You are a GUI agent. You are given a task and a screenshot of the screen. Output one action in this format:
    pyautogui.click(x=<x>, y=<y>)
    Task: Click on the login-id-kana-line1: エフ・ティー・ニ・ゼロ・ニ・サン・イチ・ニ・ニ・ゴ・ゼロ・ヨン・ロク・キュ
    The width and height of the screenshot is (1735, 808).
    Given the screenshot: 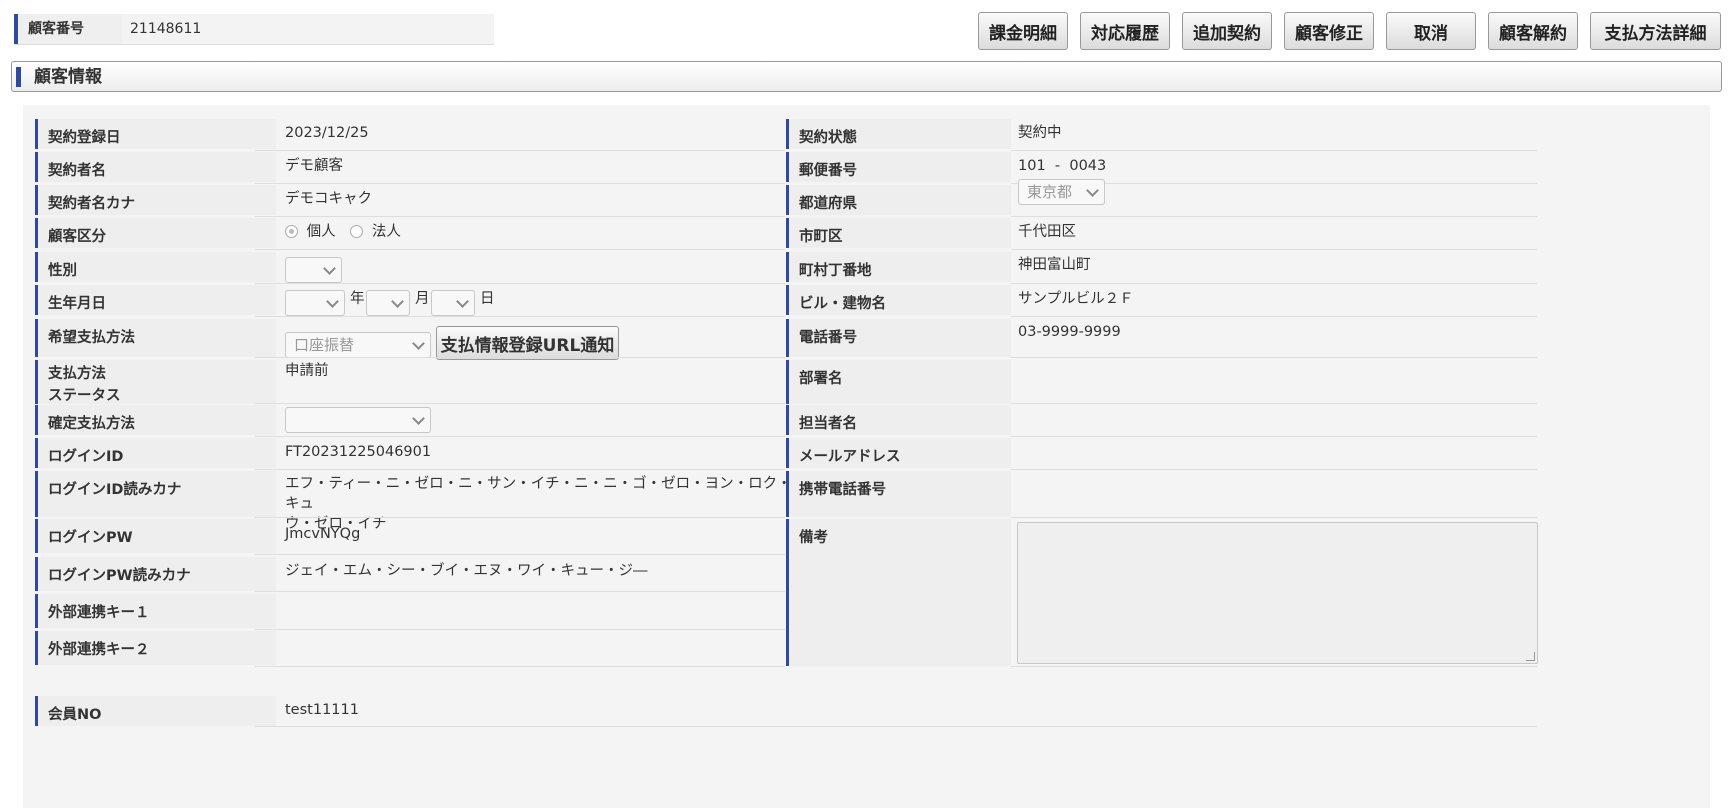 What is the action you would take?
    pyautogui.click(x=538, y=494)
    